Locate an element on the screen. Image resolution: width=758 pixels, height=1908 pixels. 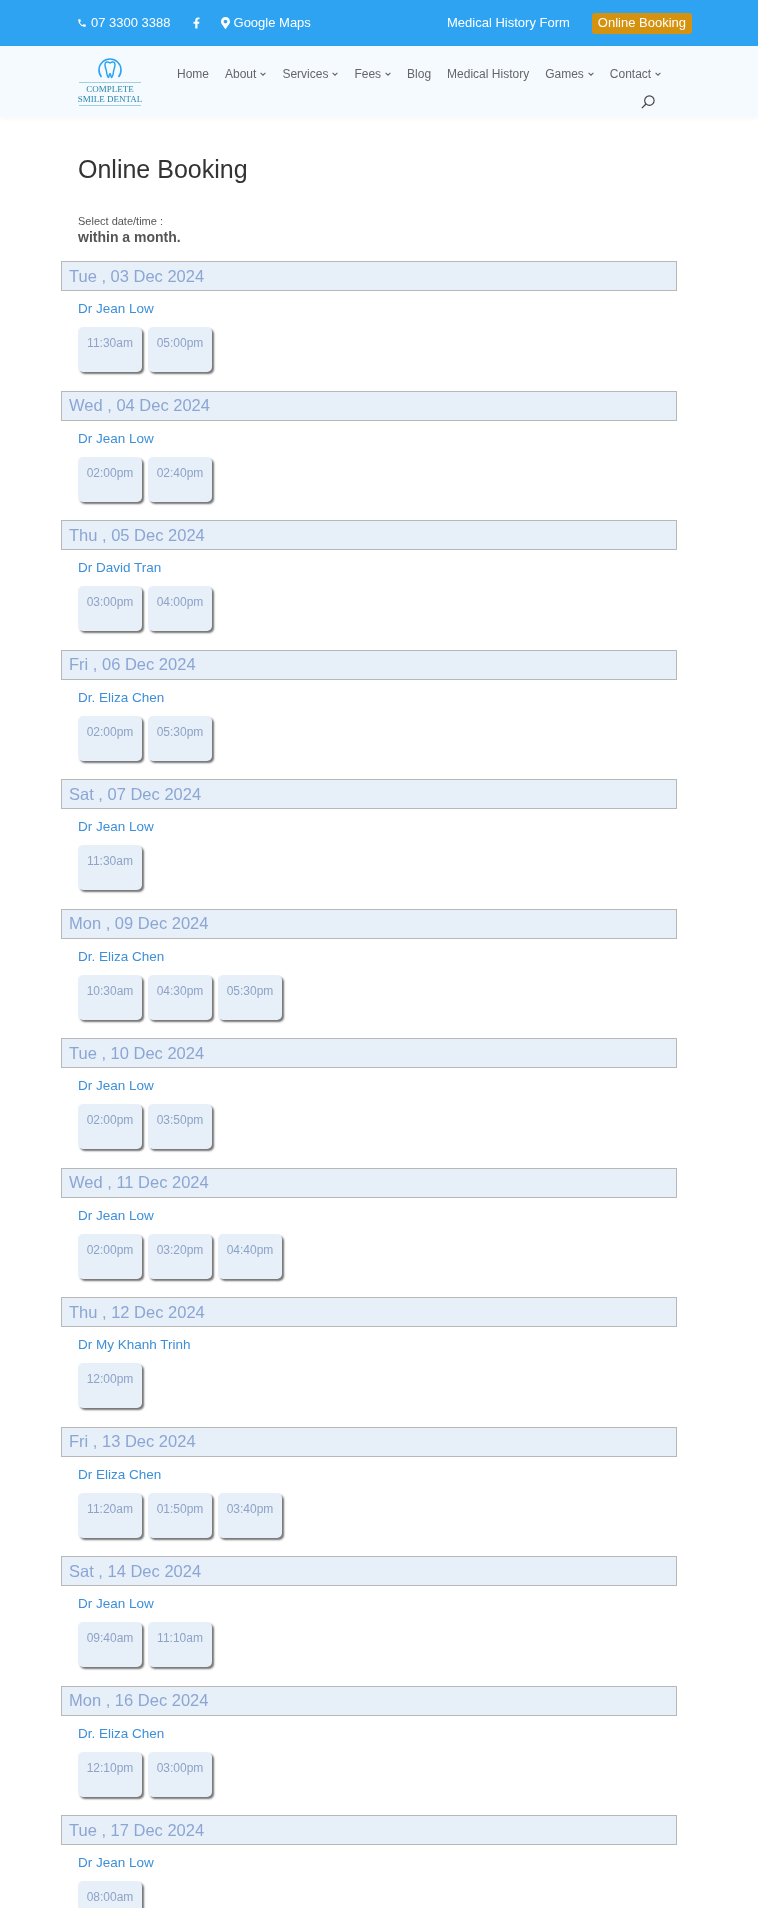
time-slot-button: 11:20am is located at coordinates (110, 1515).